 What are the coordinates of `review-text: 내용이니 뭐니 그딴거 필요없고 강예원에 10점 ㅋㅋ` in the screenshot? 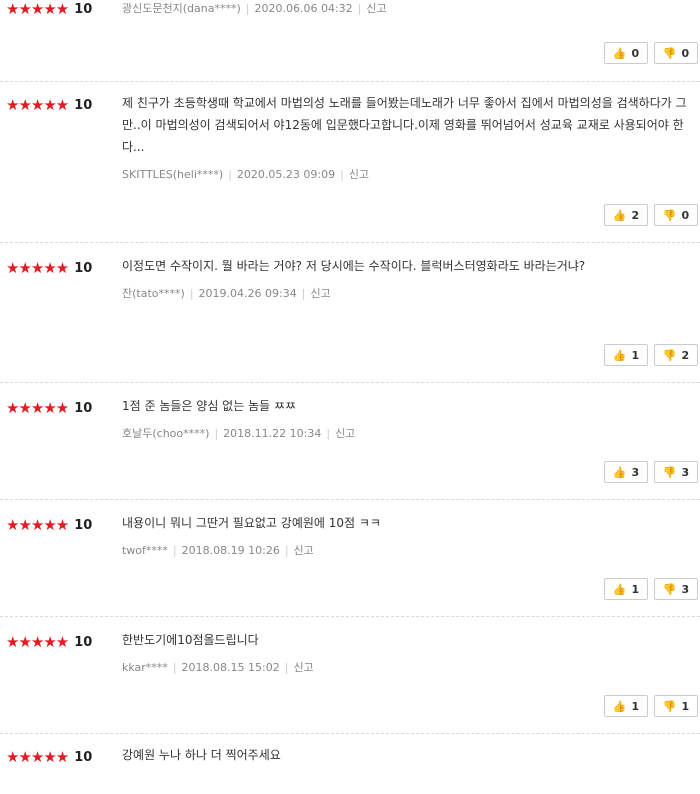 It's located at (251, 523).